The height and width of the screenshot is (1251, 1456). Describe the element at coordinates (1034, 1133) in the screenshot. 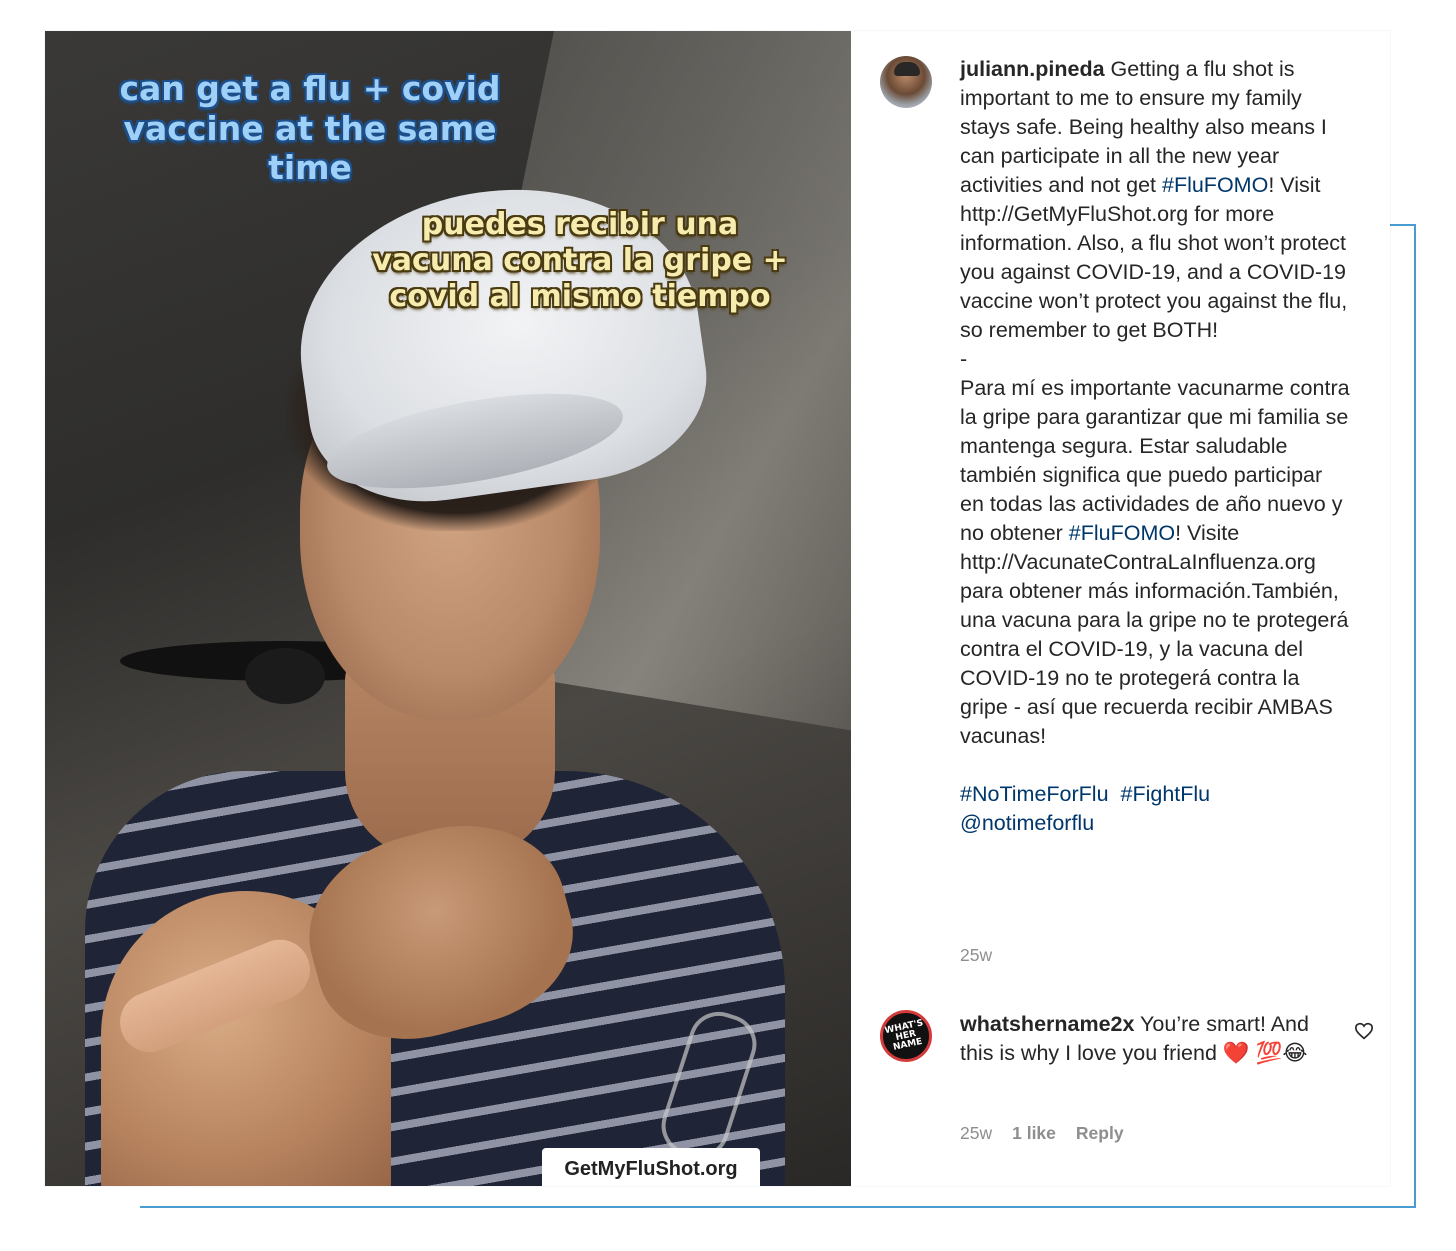

I see `comment-likes: 1 like` at that location.